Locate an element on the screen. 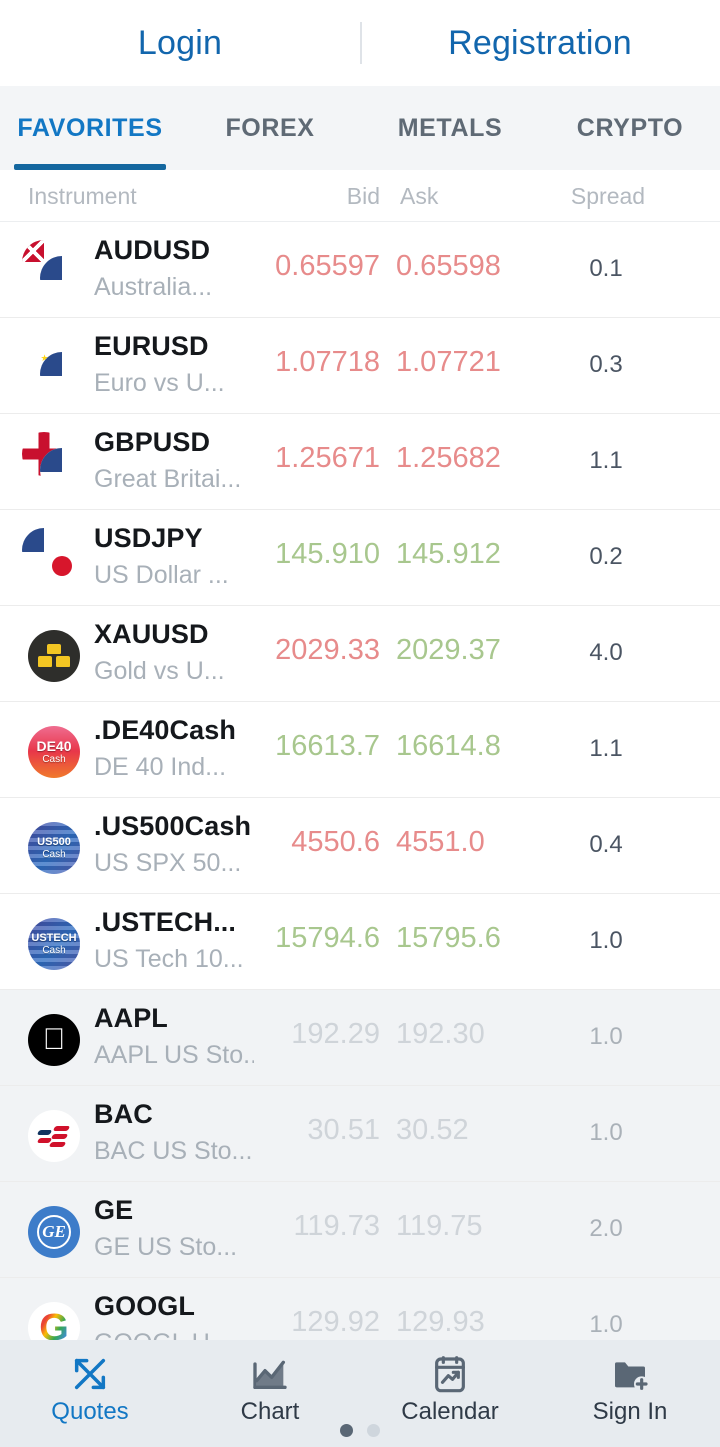  ask-price: 192.30 is located at coordinates (472, 1034).